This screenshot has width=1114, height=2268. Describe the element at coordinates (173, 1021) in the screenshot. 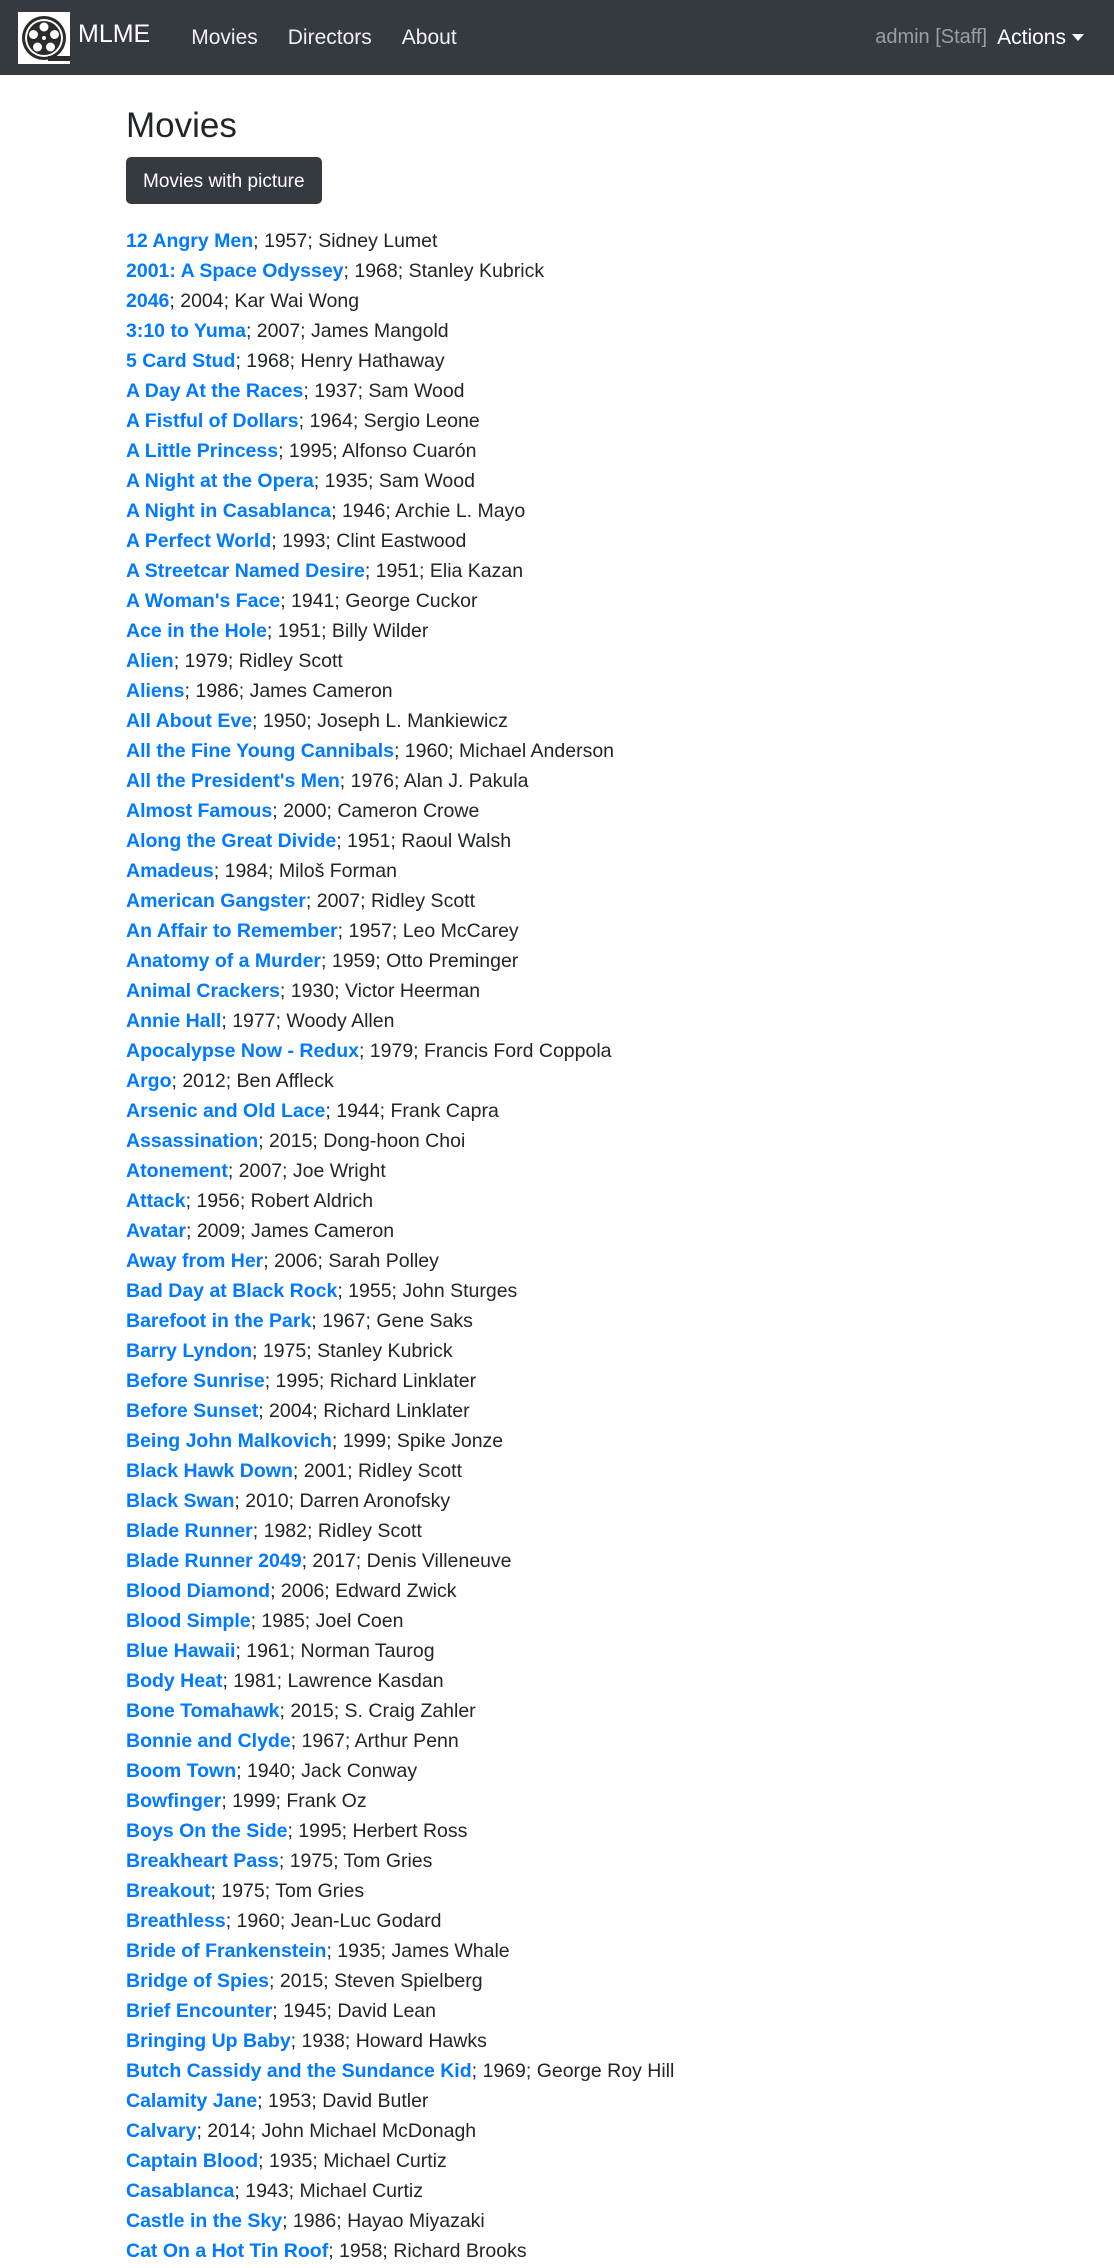

I see `movie-title-link: Annie Hall` at that location.